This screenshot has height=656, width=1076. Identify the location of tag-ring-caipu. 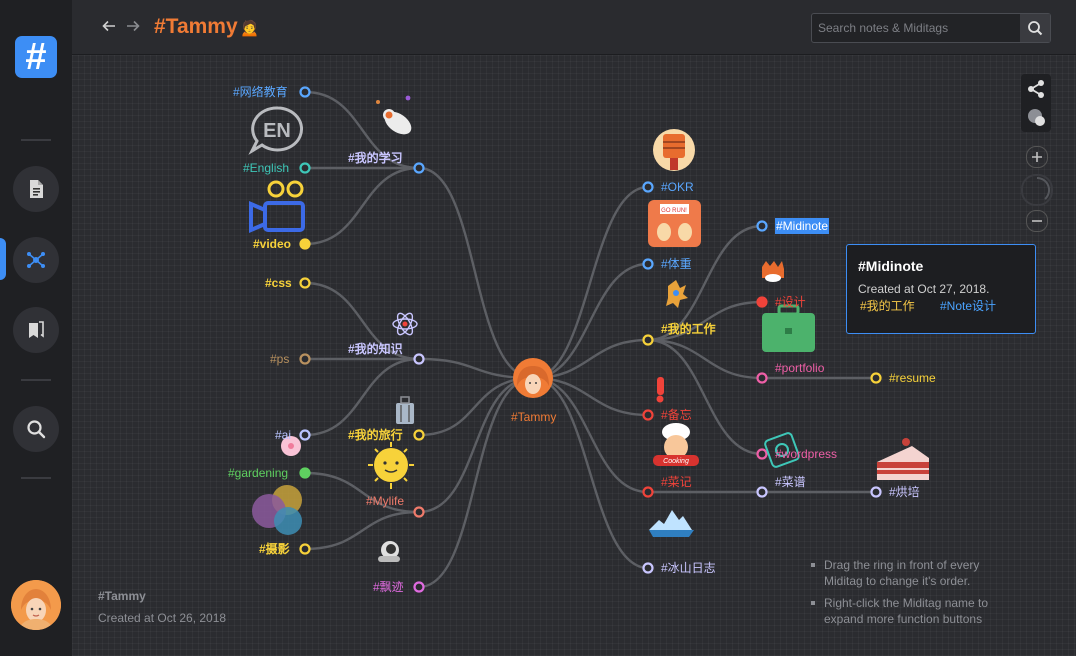
(762, 492).